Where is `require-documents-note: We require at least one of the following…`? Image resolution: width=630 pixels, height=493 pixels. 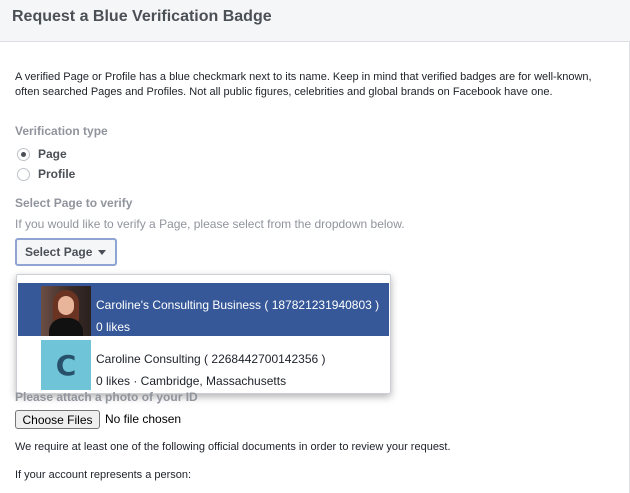
require-documents-note: We require at least one of the following… is located at coordinates (233, 447).